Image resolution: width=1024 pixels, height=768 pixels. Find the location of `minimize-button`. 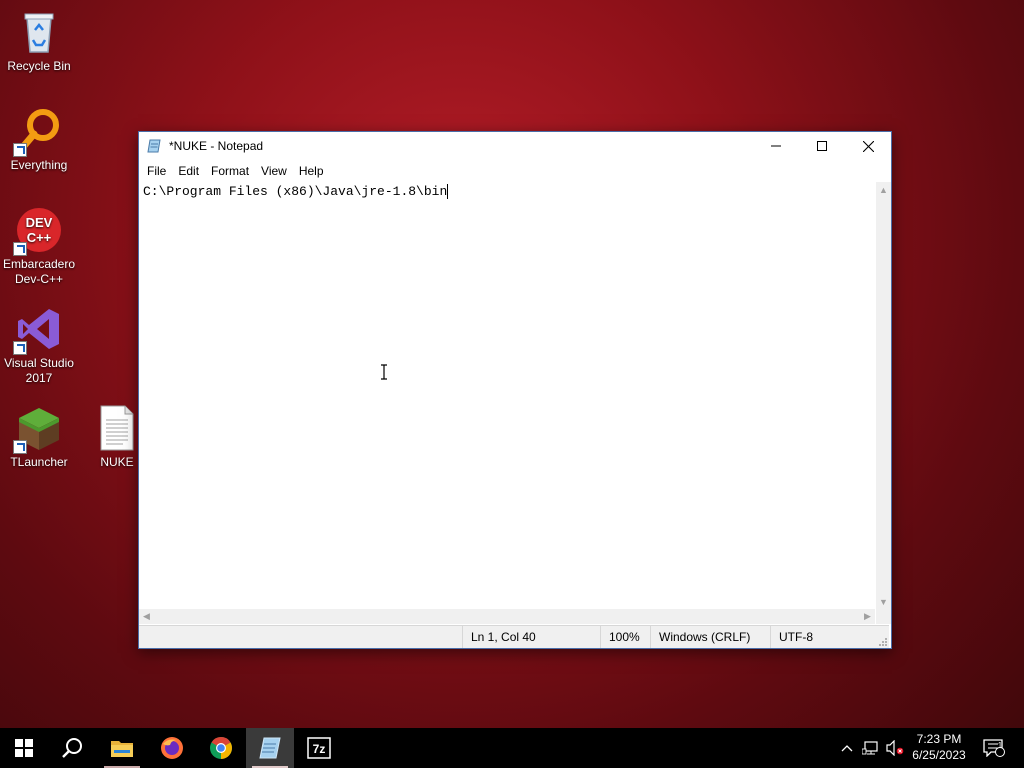

minimize-button is located at coordinates (776, 146).